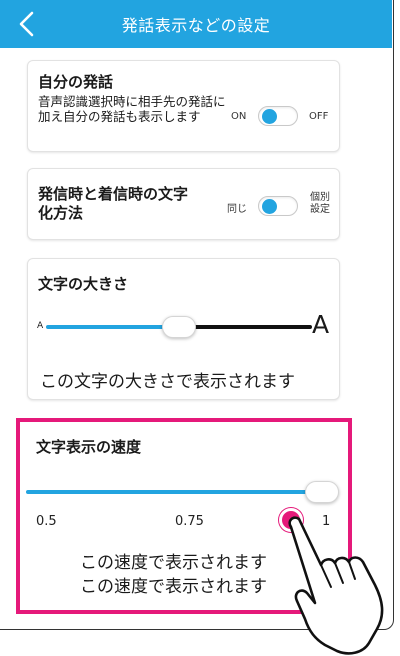 Image resolution: width=400 pixels, height=656 pixels. Describe the element at coordinates (167, 382) in the screenshot. I see `text-size-sample: この文字の大きさで表示されます` at that location.